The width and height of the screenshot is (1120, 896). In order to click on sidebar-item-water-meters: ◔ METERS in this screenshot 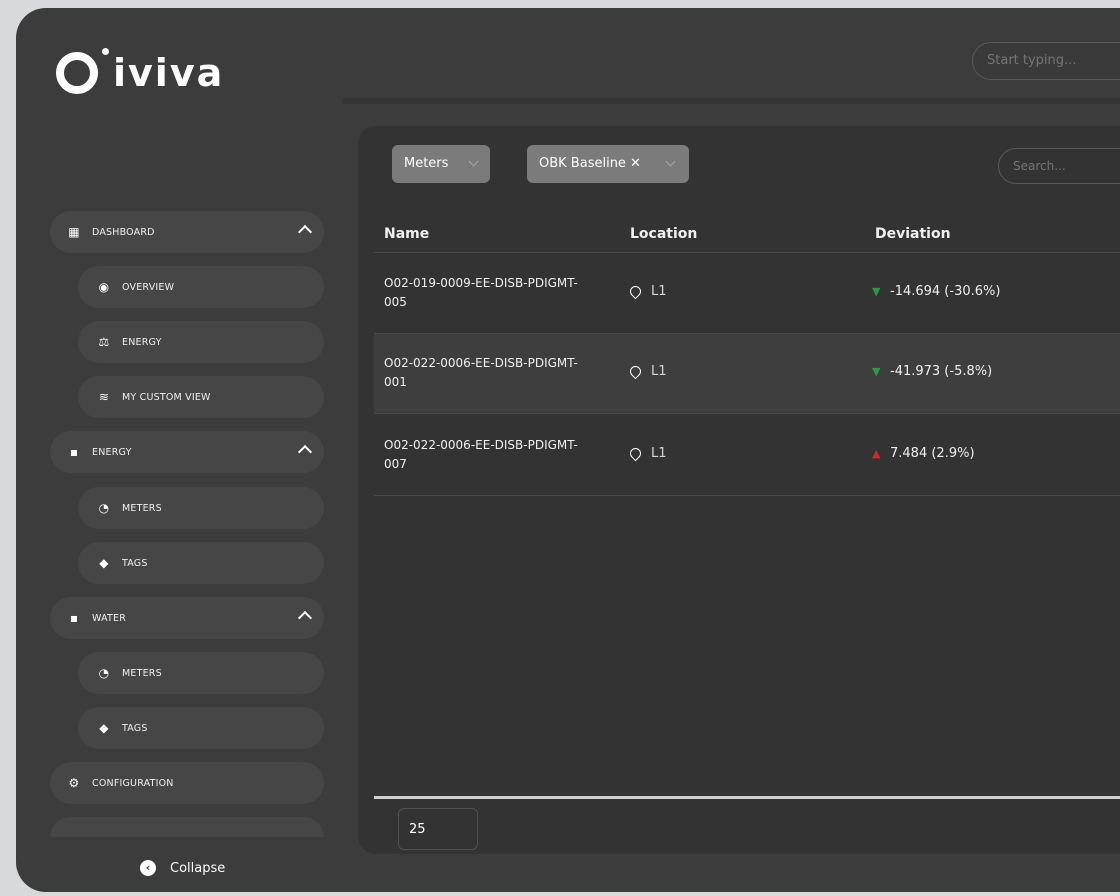, I will do `click(201, 673)`.